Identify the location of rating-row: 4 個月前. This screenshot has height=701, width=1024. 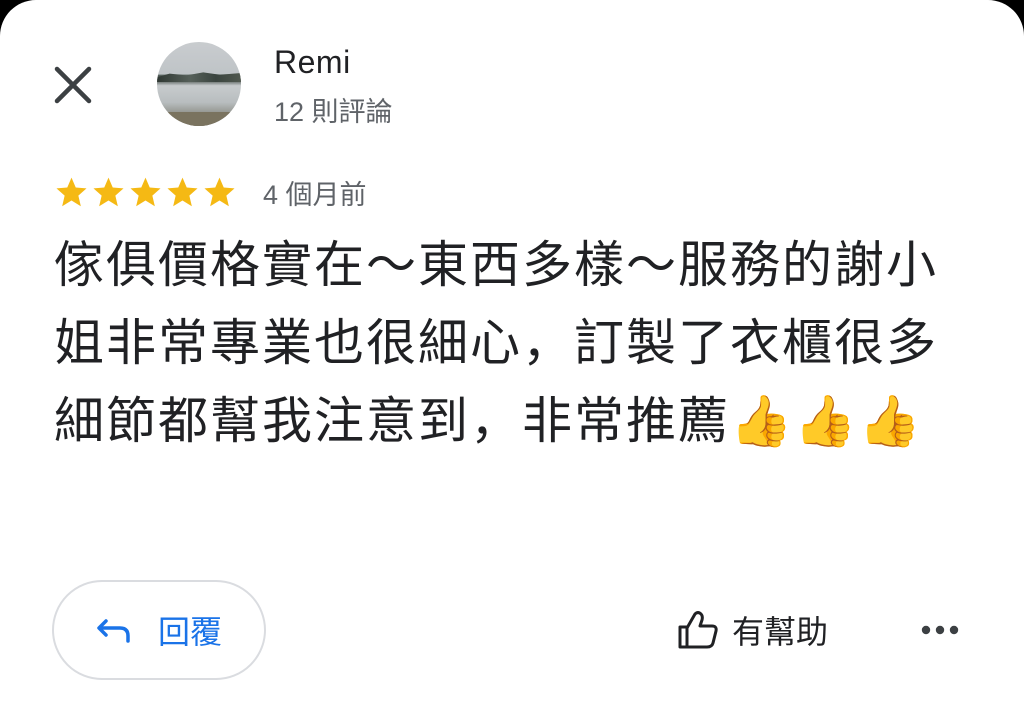
(210, 192).